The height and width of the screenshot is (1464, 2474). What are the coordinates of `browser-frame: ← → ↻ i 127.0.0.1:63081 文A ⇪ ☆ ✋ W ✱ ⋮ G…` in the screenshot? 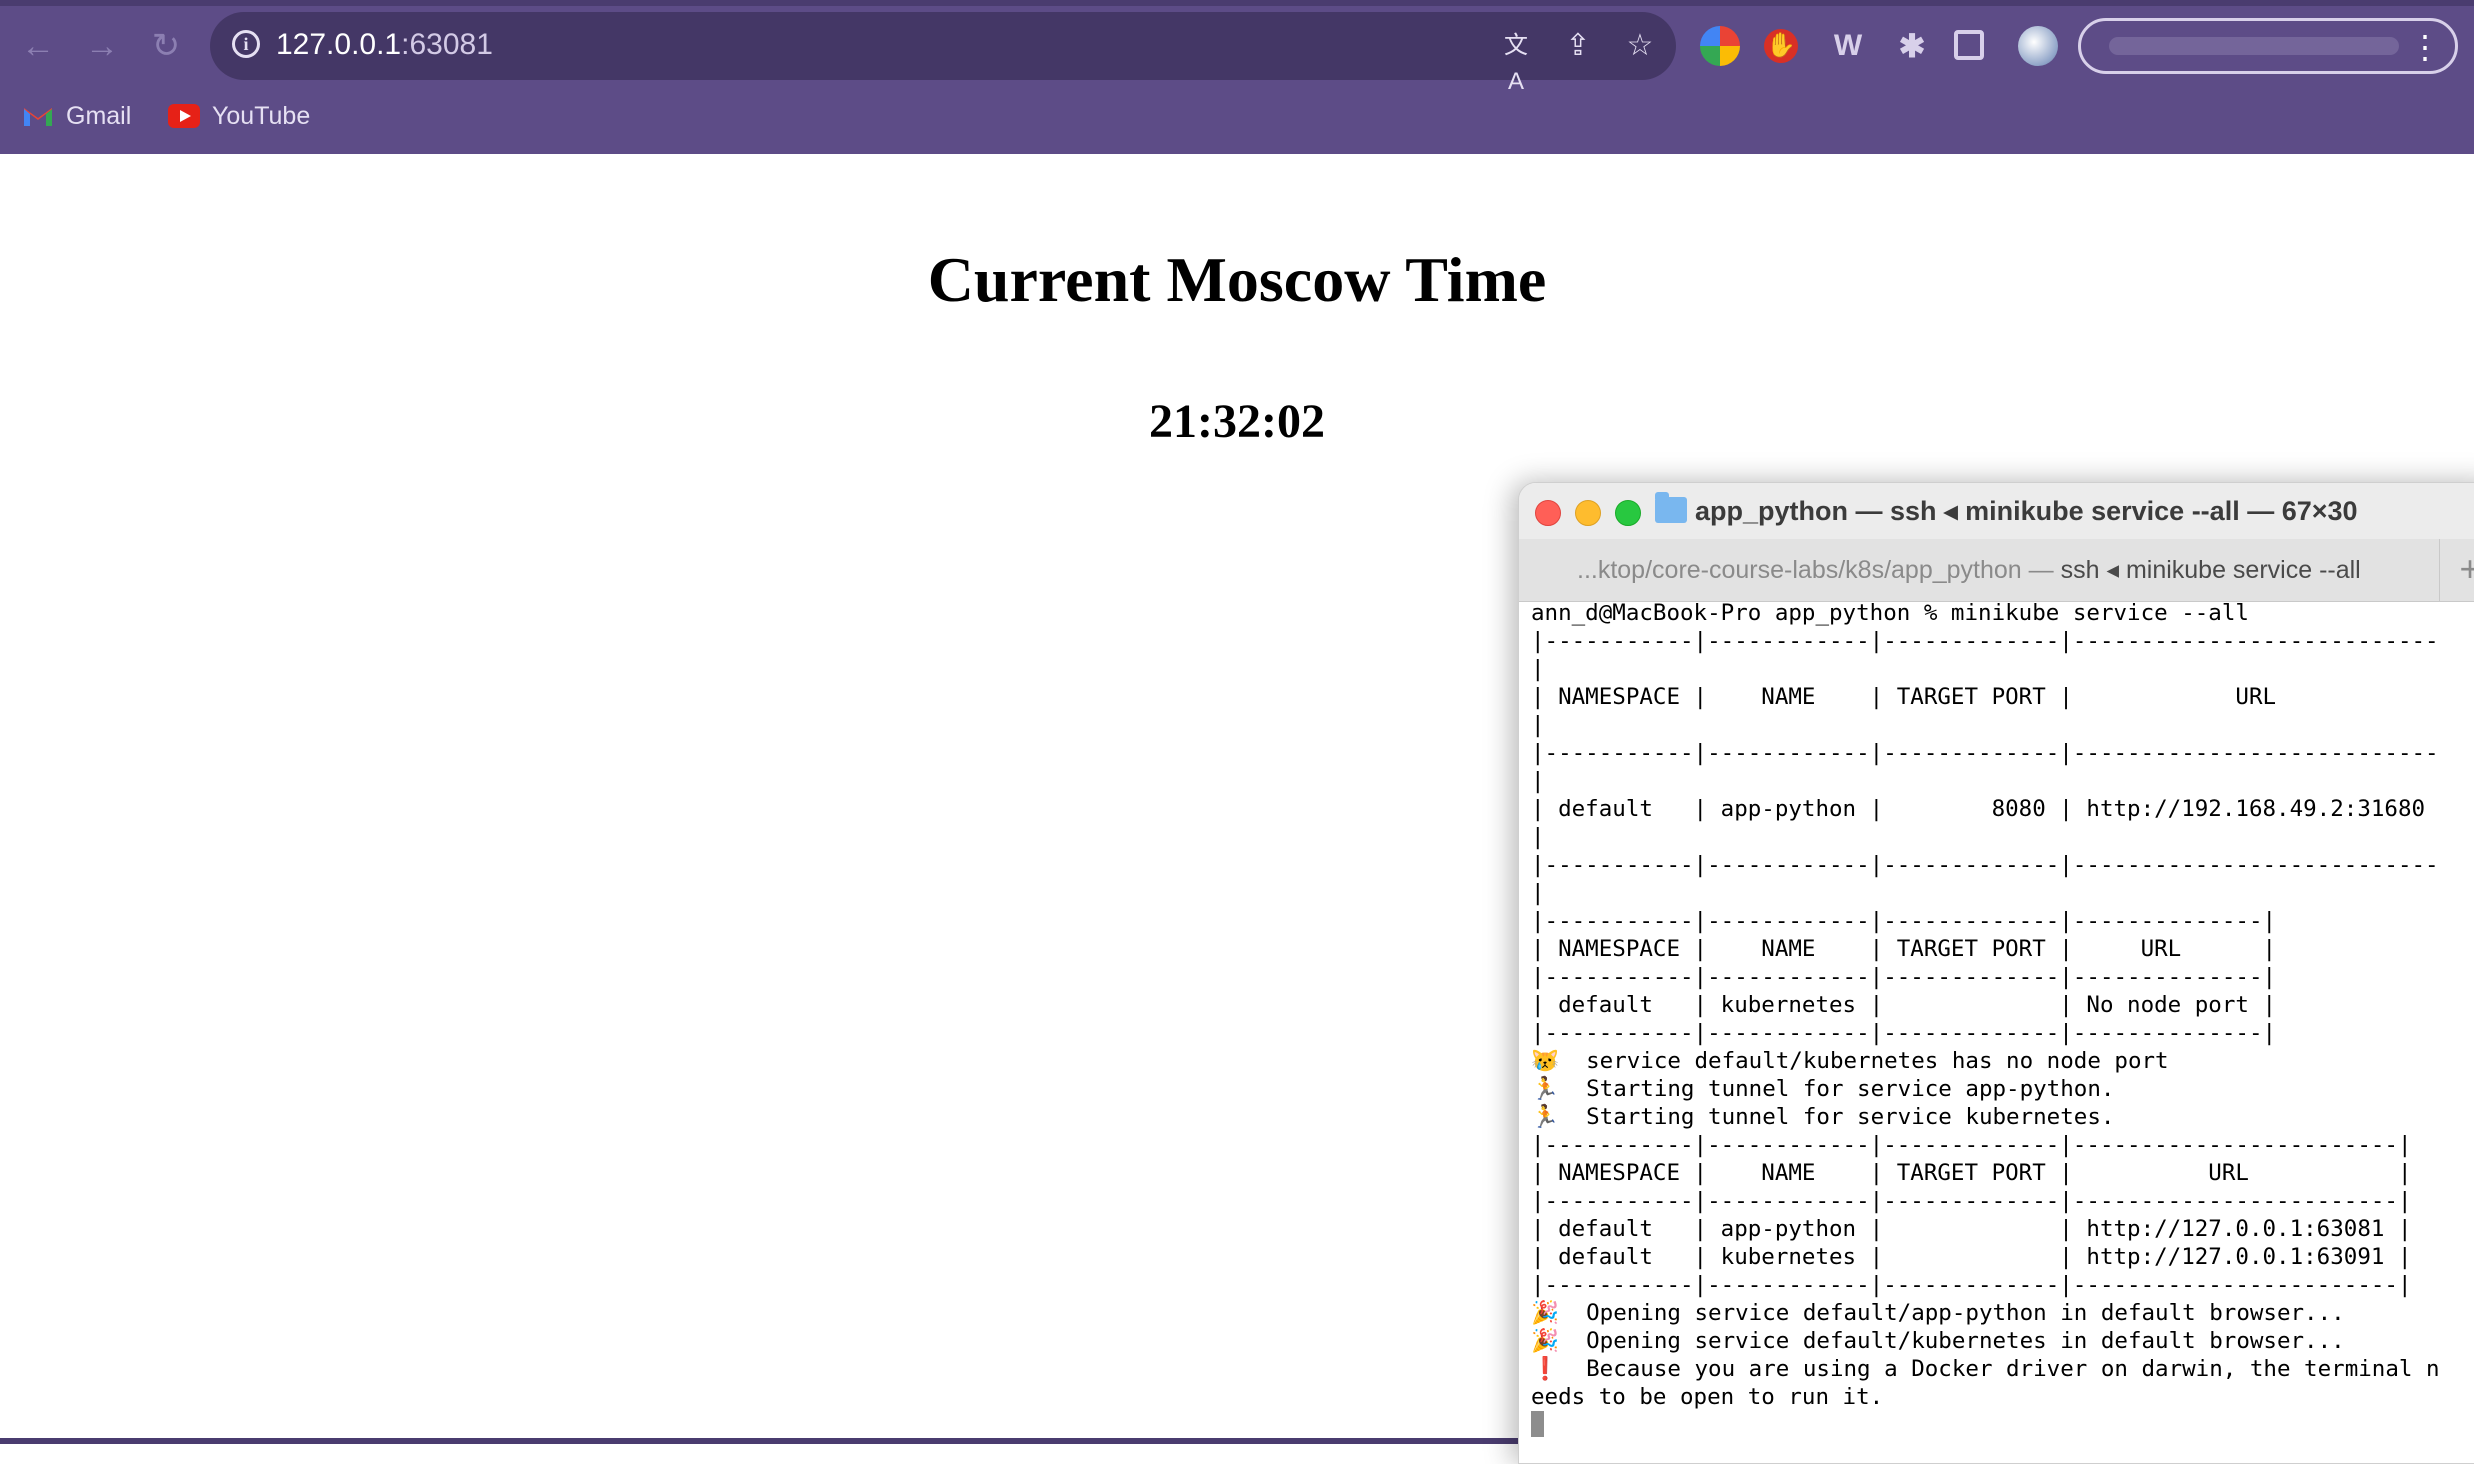 It's located at (1237, 77).